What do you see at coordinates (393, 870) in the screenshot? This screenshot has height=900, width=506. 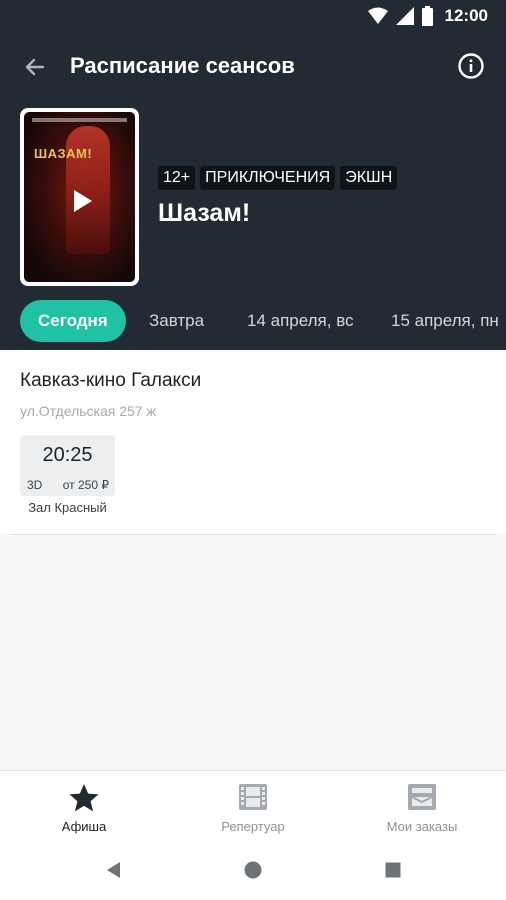 I see `recents-square-icon` at bounding box center [393, 870].